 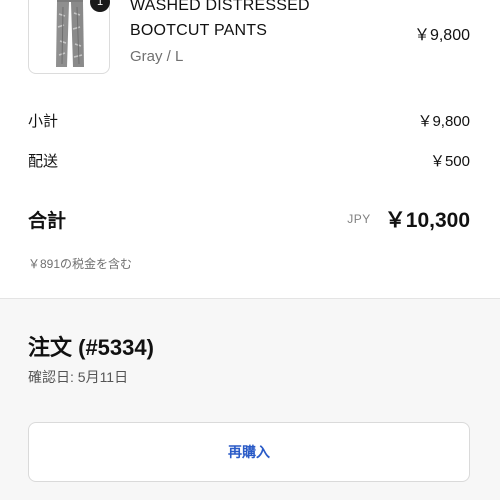 What do you see at coordinates (249, 160) in the screenshot?
I see `shipping-row: 配送 ￥500` at bounding box center [249, 160].